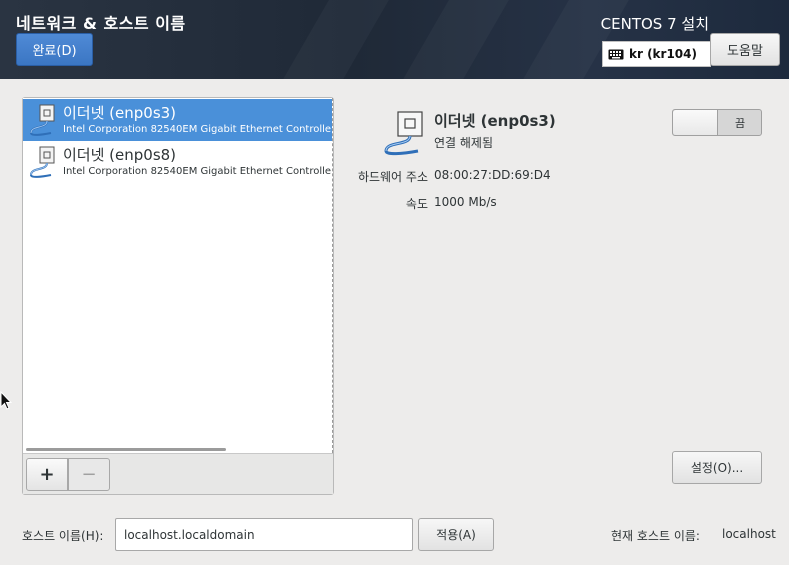  I want to click on toggle-state-label: 끔, so click(740, 123).